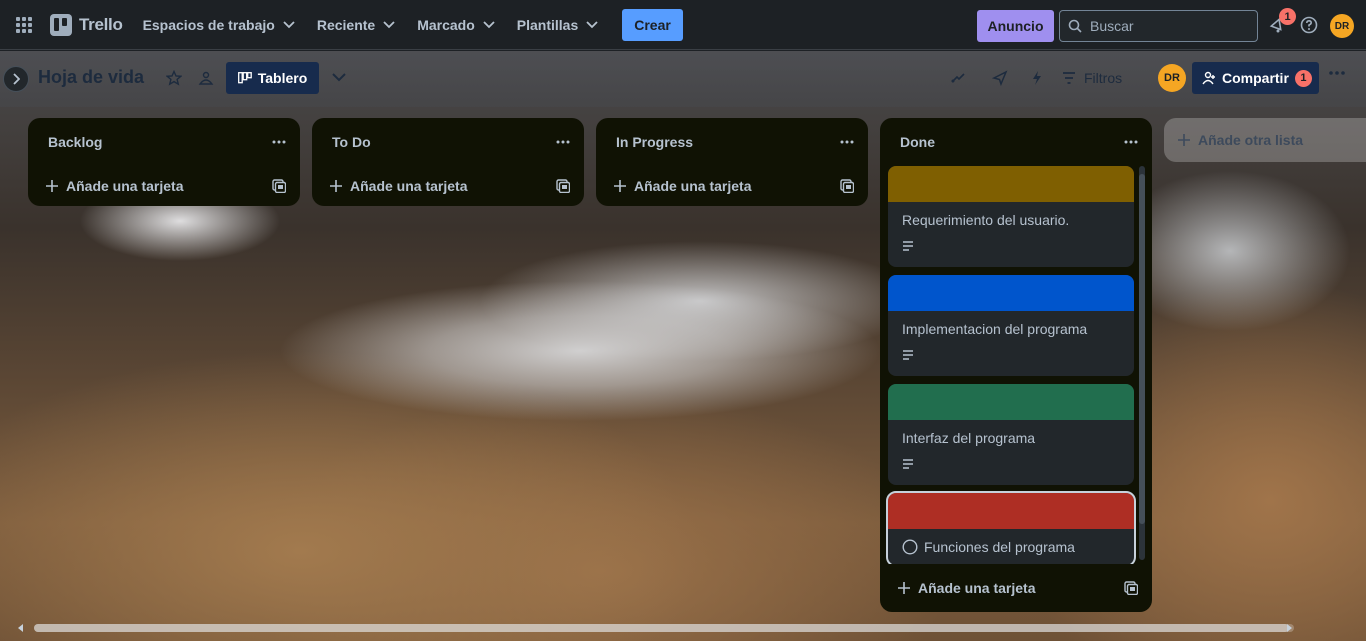 The width and height of the screenshot is (1366, 641). I want to click on card: Requerimiento del usuario., so click(1011, 216).